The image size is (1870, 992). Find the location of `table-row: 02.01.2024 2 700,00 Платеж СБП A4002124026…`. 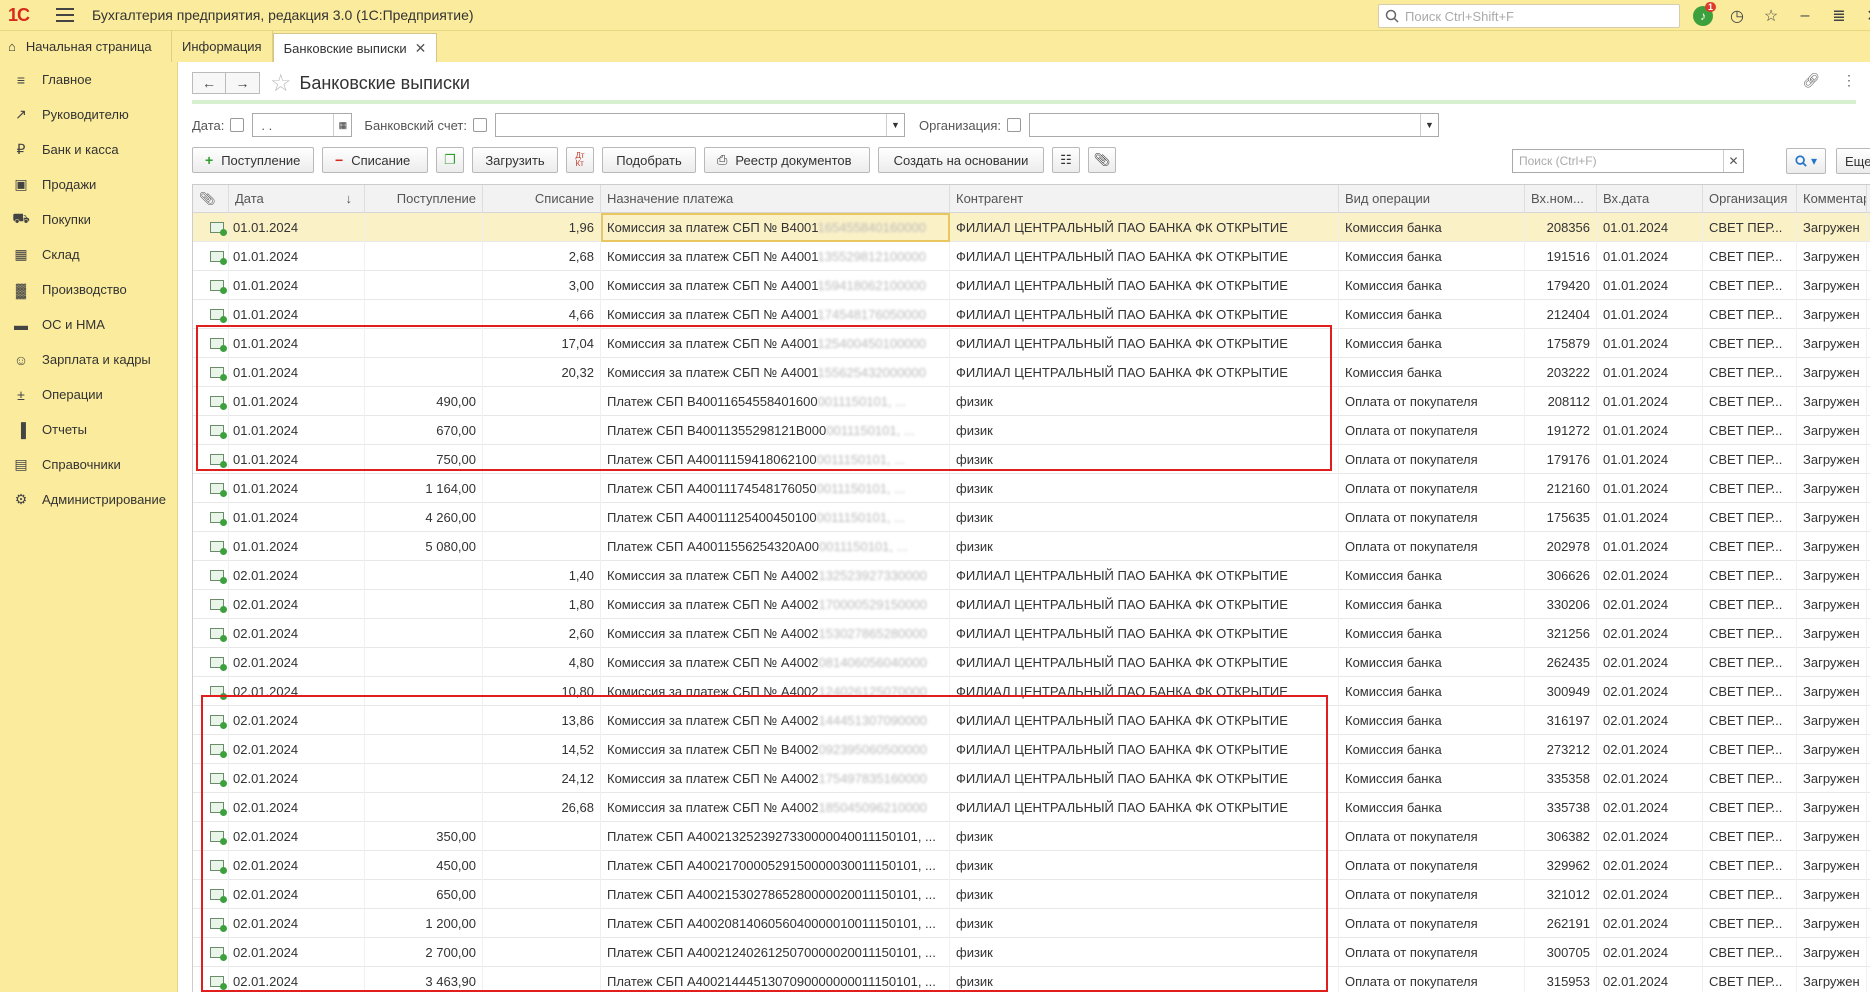

table-row: 02.01.2024 2 700,00 Платеж СБП A4002124026… is located at coordinates (1031, 952).